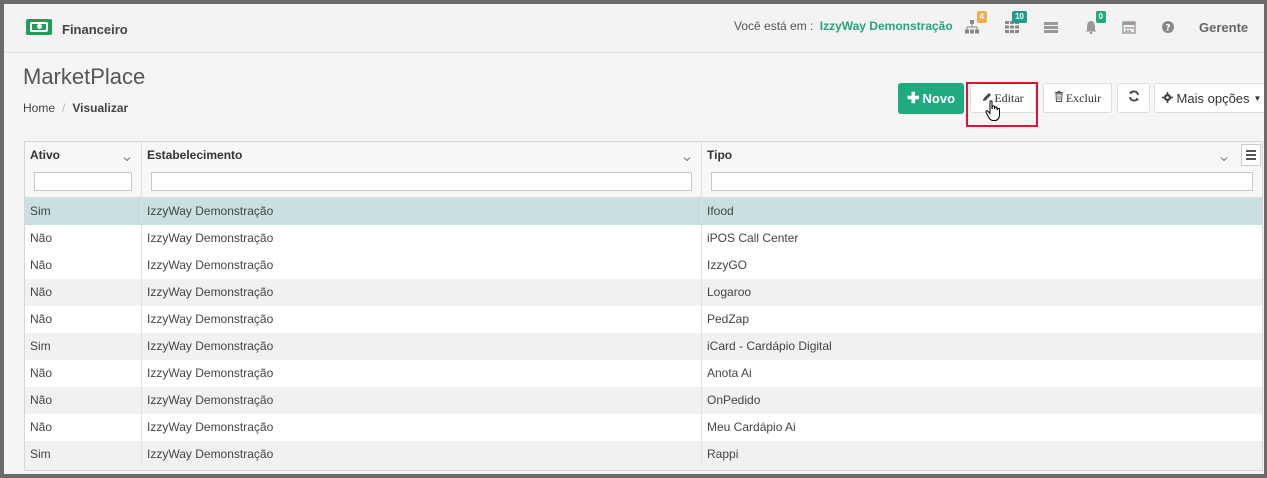  I want to click on current-location: Você está em : IzzyWay Demonstração, so click(843, 26).